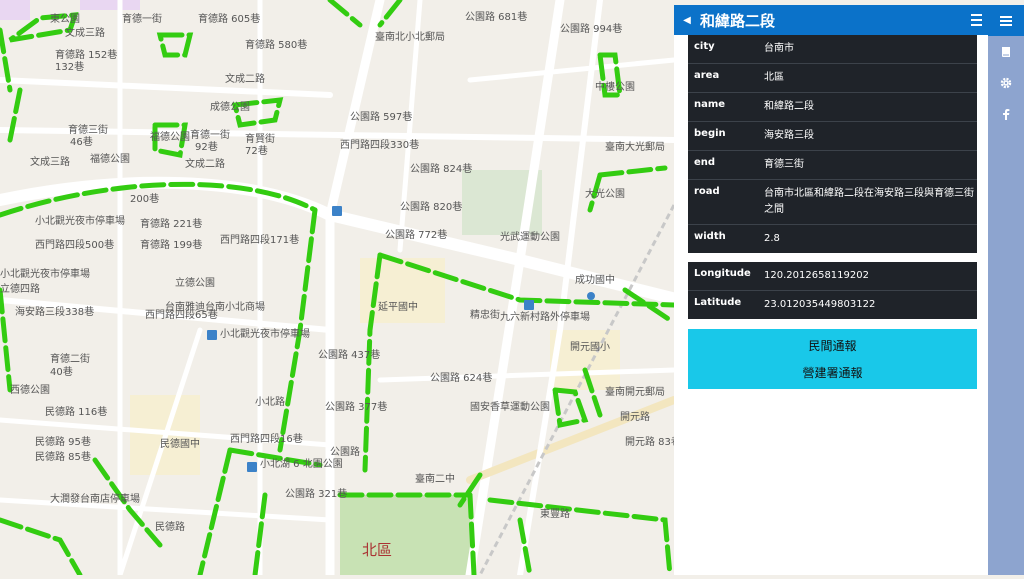 This screenshot has width=1024, height=579. I want to click on attribute-value: 2.8, so click(772, 238).